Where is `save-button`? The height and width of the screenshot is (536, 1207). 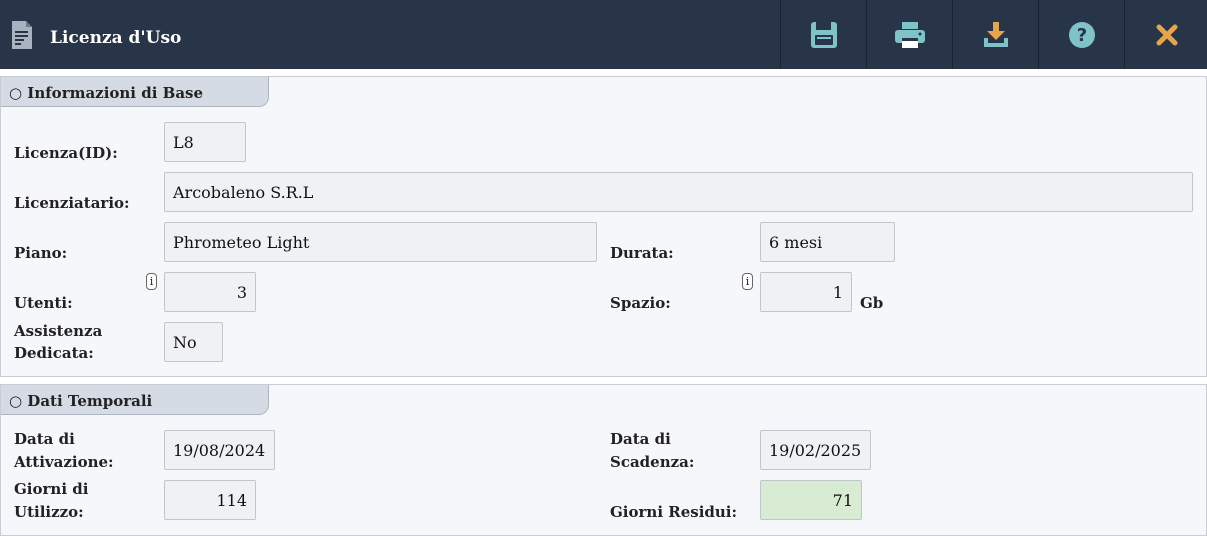
save-button is located at coordinates (823, 34).